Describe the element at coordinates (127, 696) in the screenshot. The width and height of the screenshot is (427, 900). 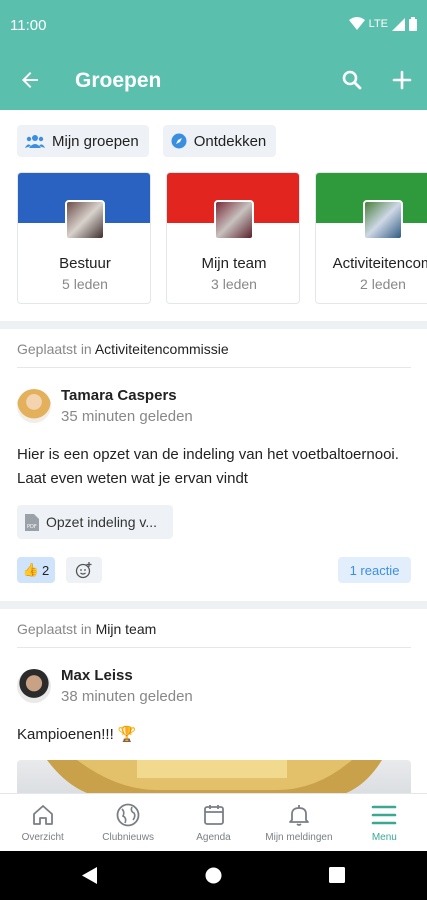
I see `post-timestamp: 38 minuten geleden` at that location.